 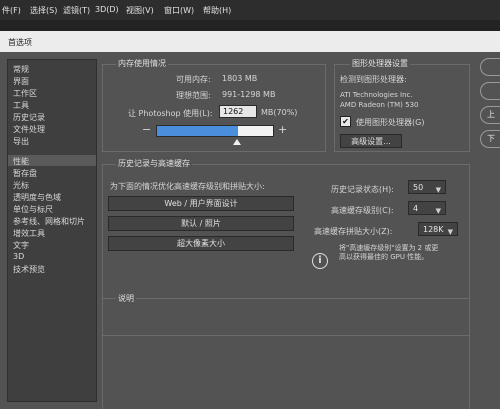 I want to click on sidebar-item-interface: 界面, so click(x=21, y=81).